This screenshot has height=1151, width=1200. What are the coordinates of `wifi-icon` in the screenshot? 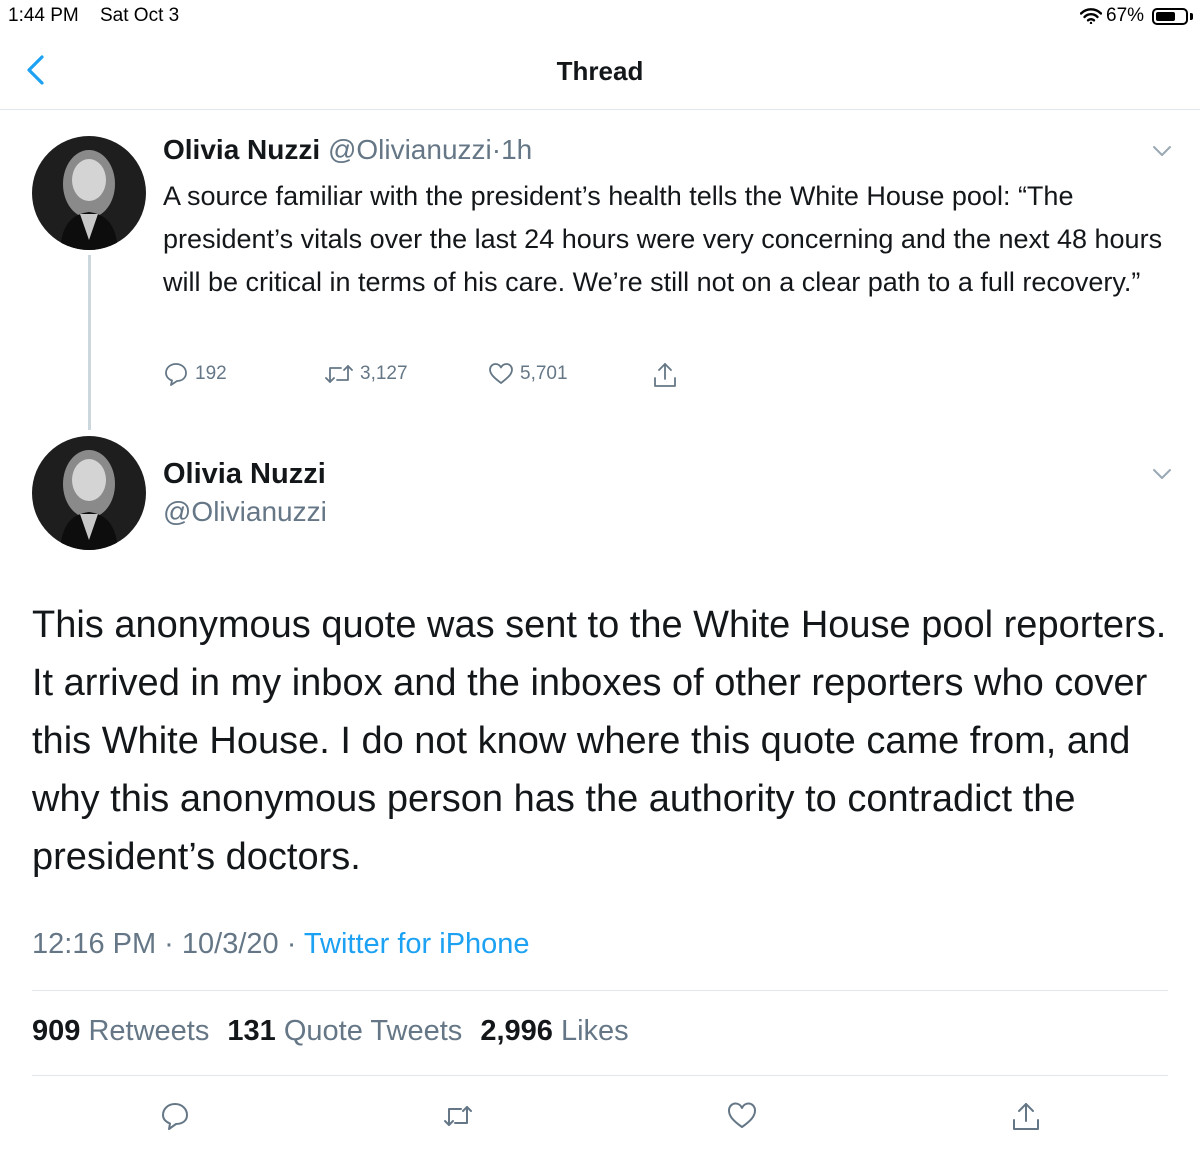 It's located at (1091, 16).